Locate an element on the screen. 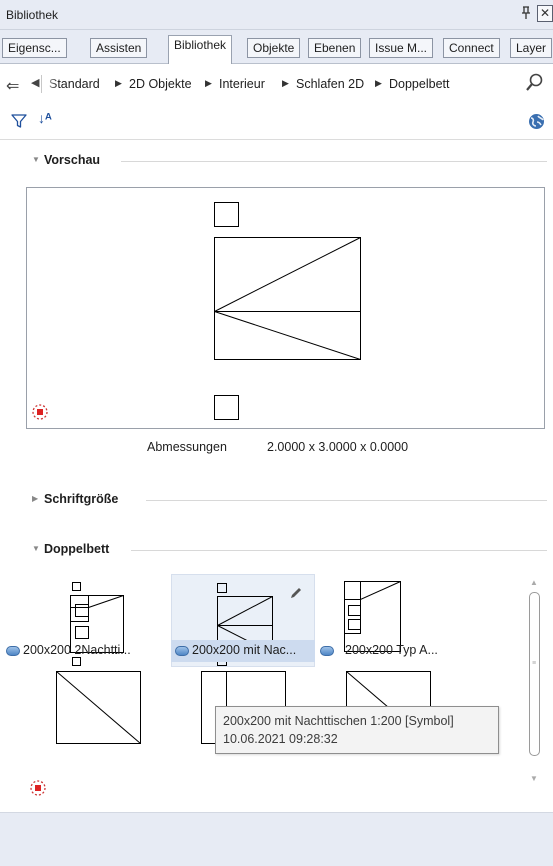 The image size is (553, 866). edit-pencil-icon is located at coordinates (296, 594).